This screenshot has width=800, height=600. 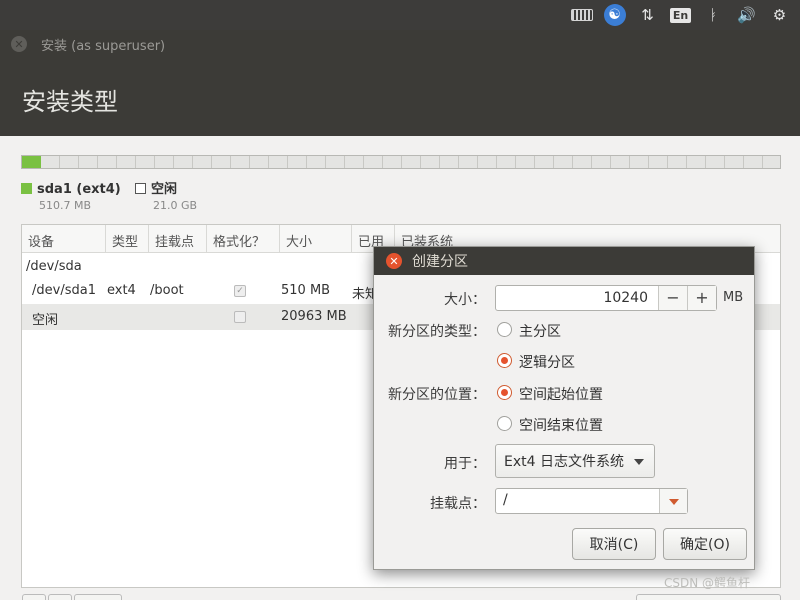 What do you see at coordinates (60, 597) in the screenshot?
I see `remove-partition-button` at bounding box center [60, 597].